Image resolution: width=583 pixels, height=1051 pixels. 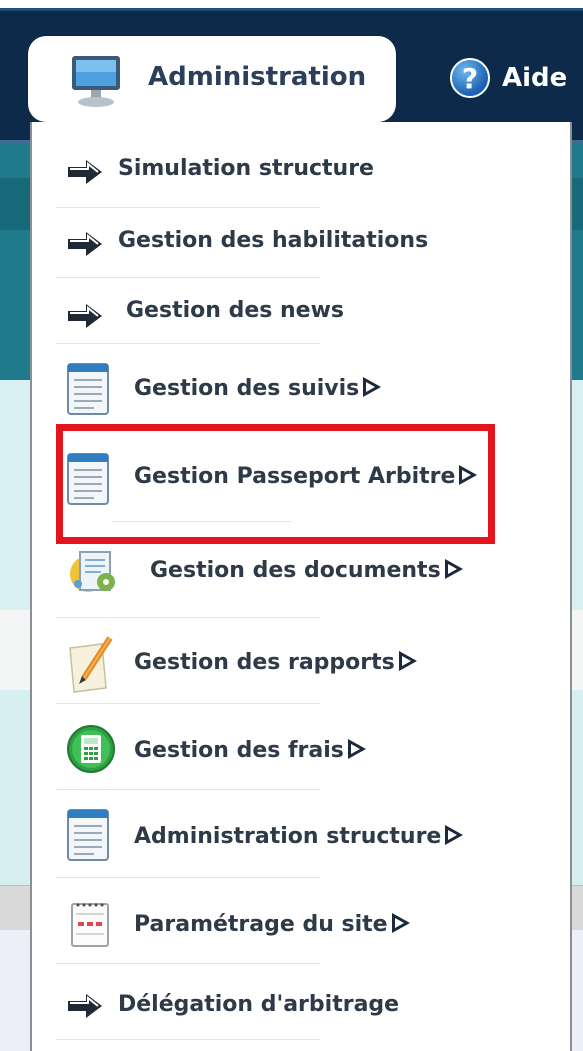 What do you see at coordinates (470, 78) in the screenshot?
I see `help-icon: ?` at bounding box center [470, 78].